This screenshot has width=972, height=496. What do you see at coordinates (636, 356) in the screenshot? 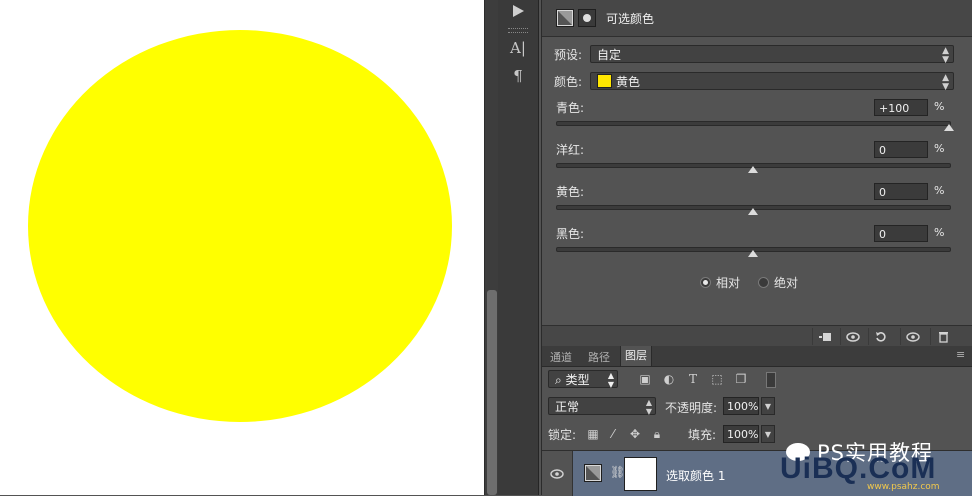
I see `tab-layers: 图层` at bounding box center [636, 356].